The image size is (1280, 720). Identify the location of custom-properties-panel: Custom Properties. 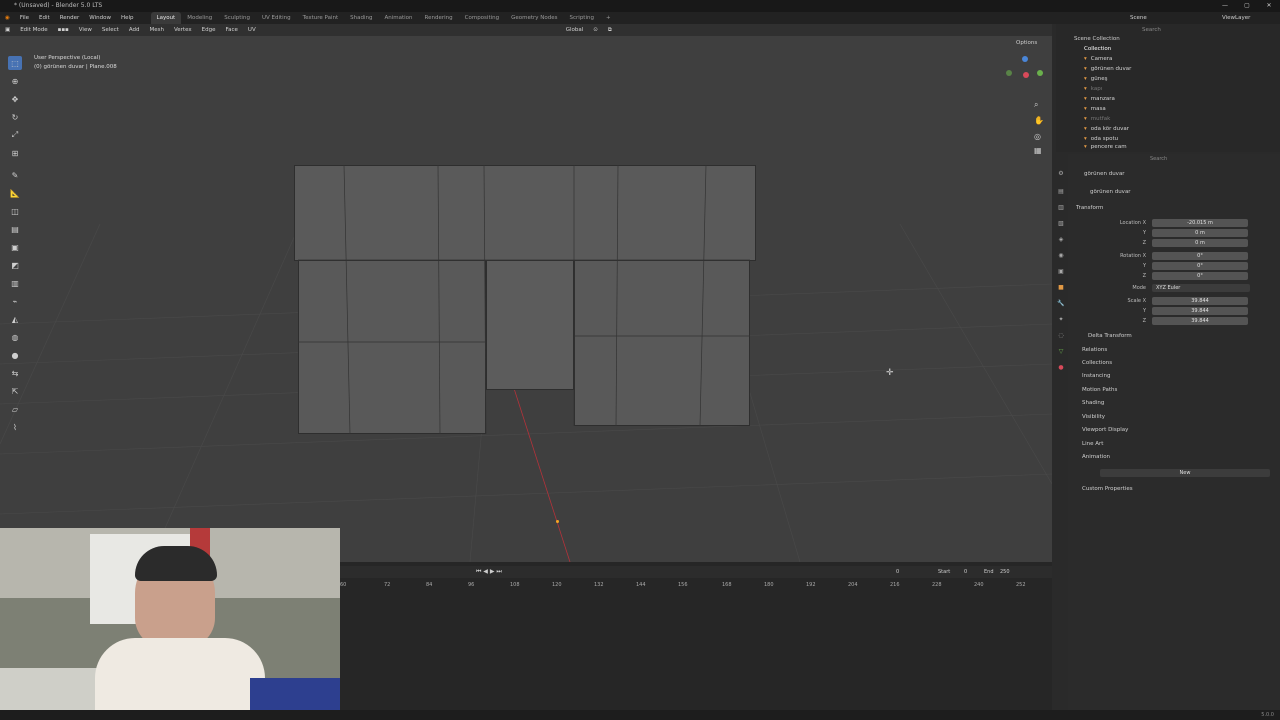
(1107, 489).